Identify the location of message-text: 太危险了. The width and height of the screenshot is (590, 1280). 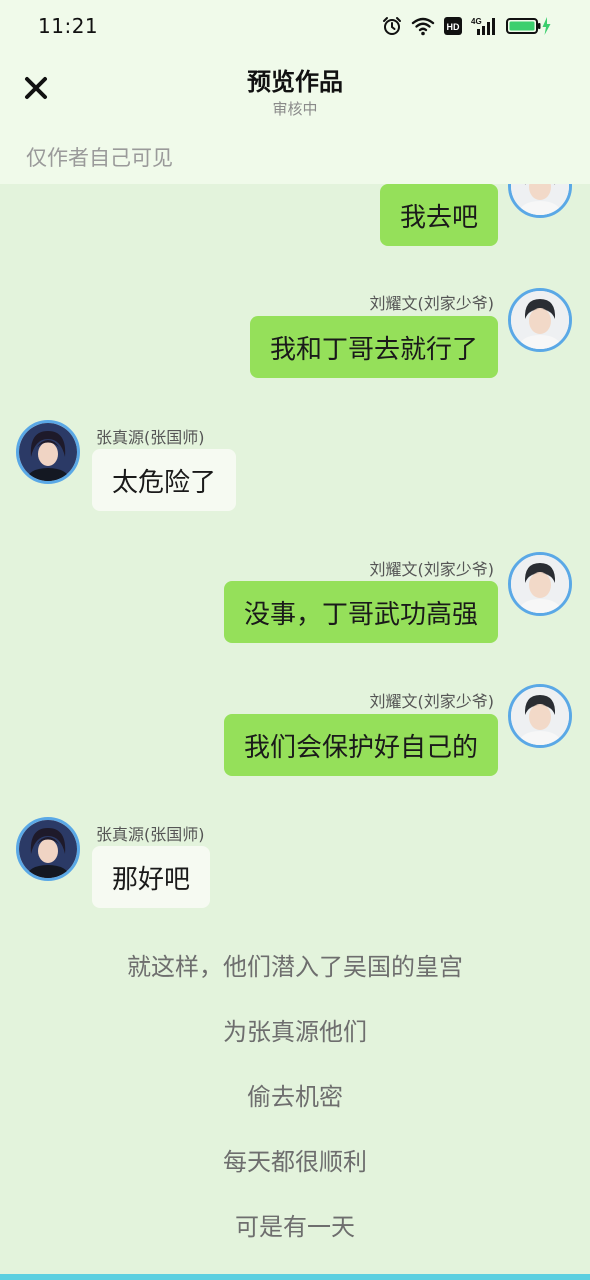
(164, 482).